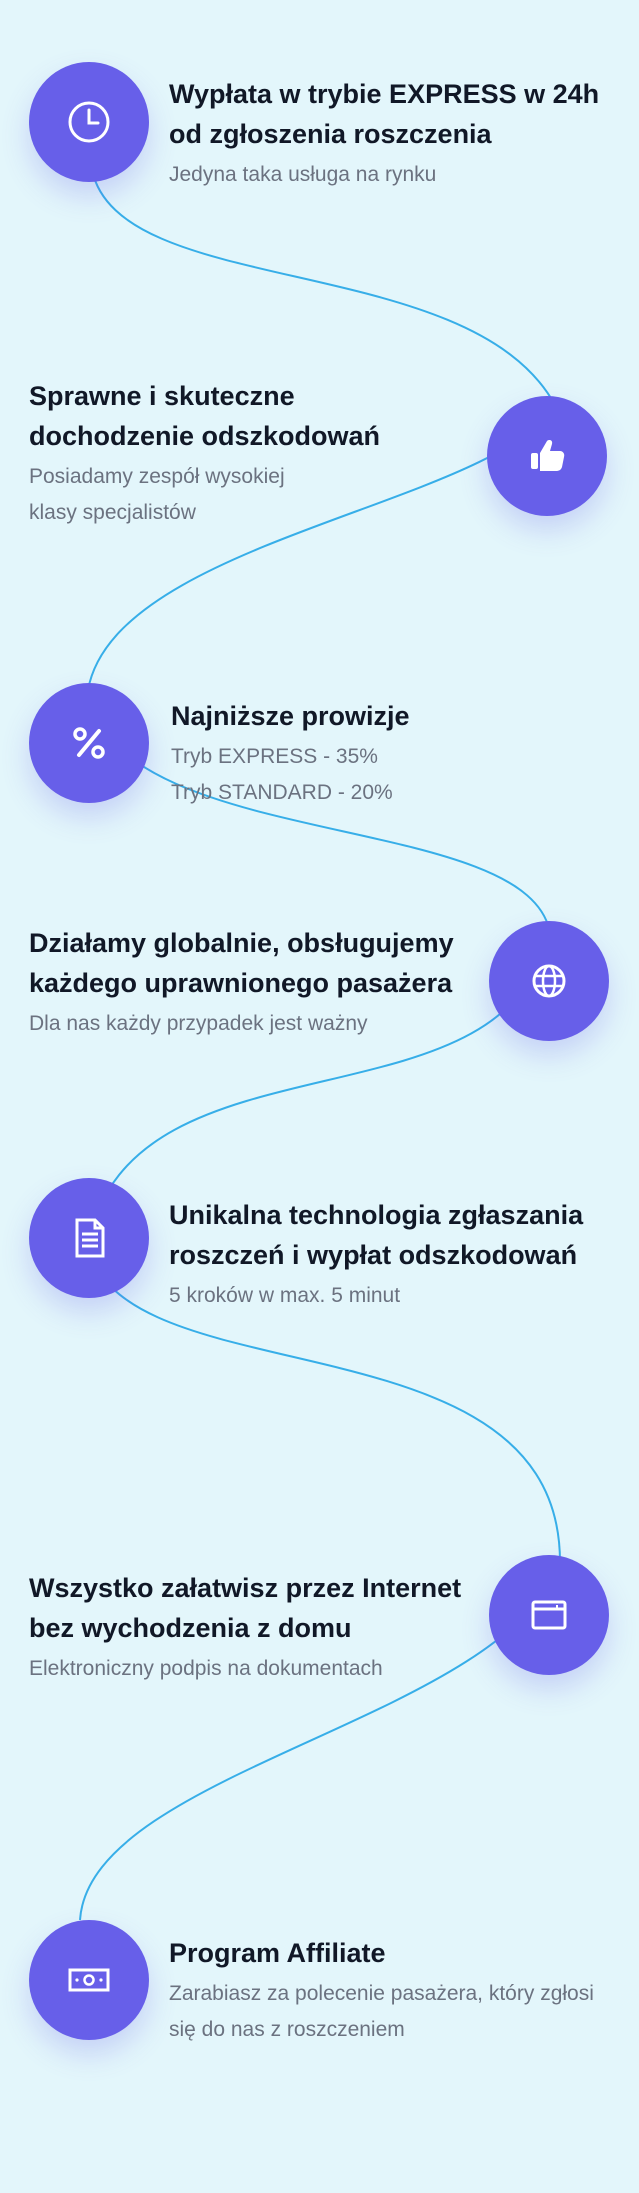 The width and height of the screenshot is (639, 2193). What do you see at coordinates (303, 174) in the screenshot?
I see `feature-express-payout-desc: Jedyna taka usługa na rynku` at bounding box center [303, 174].